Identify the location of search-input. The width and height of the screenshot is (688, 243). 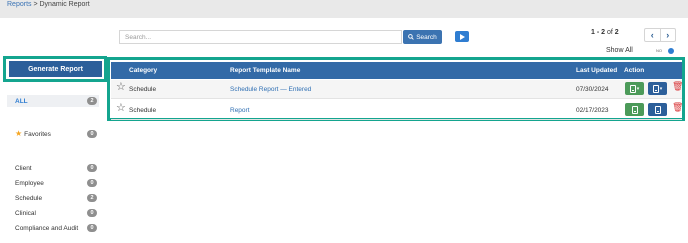
(260, 37).